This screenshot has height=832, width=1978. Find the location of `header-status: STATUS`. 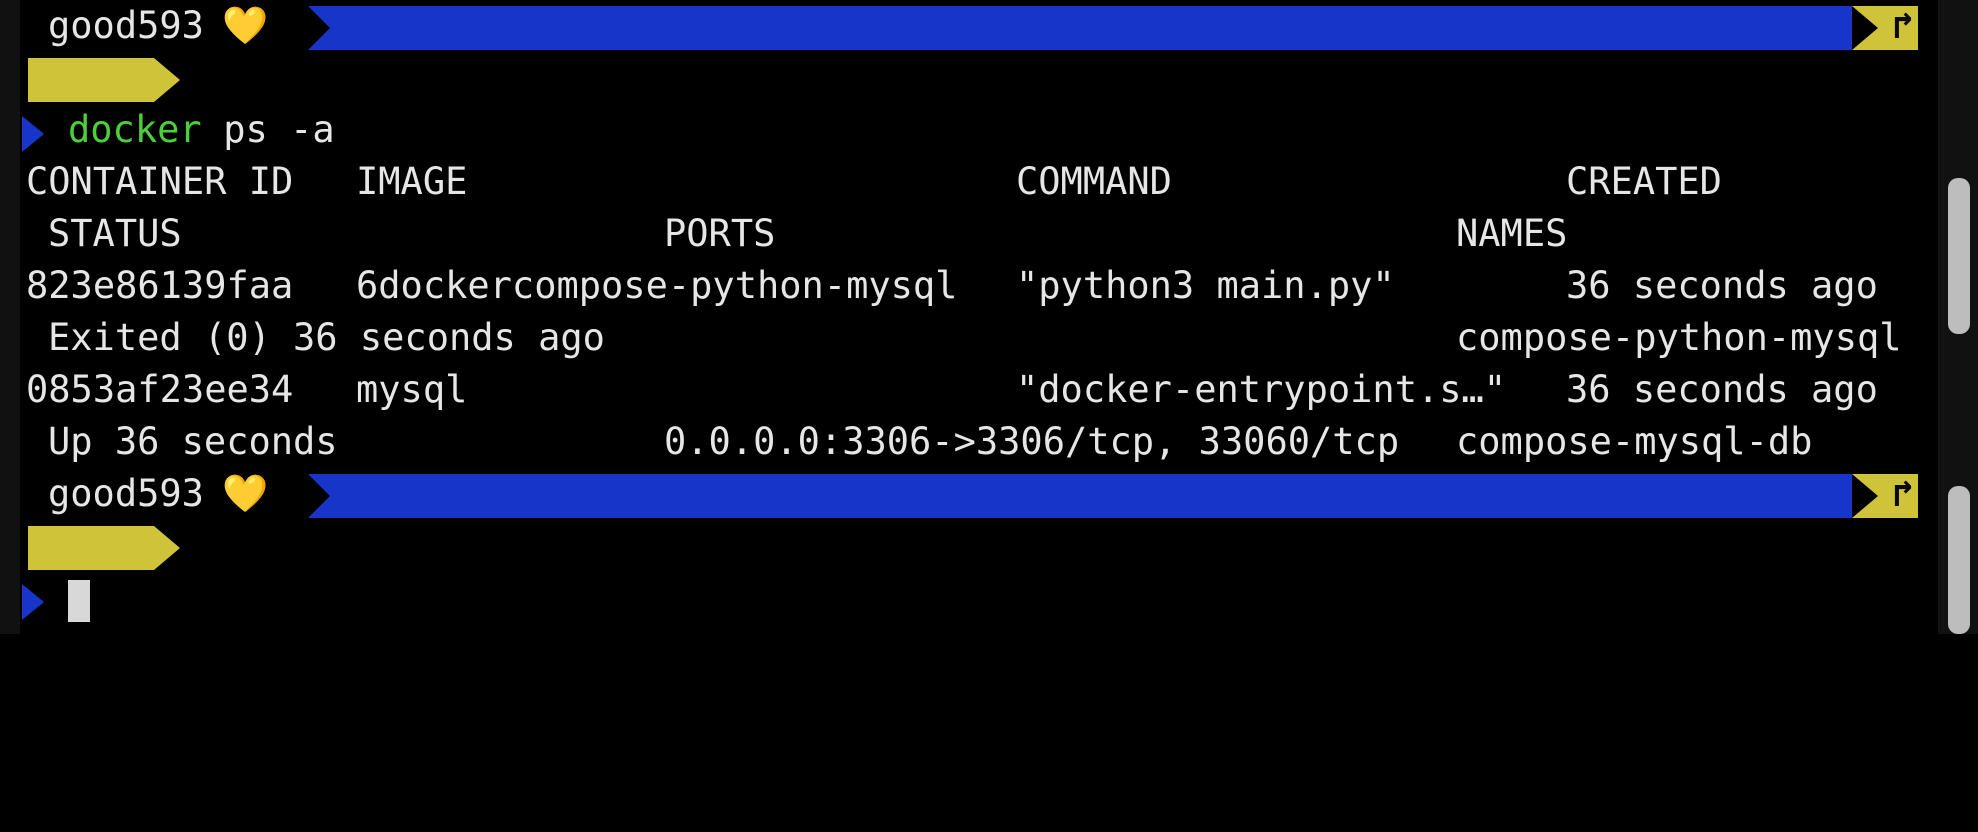

header-status: STATUS is located at coordinates (115, 233).